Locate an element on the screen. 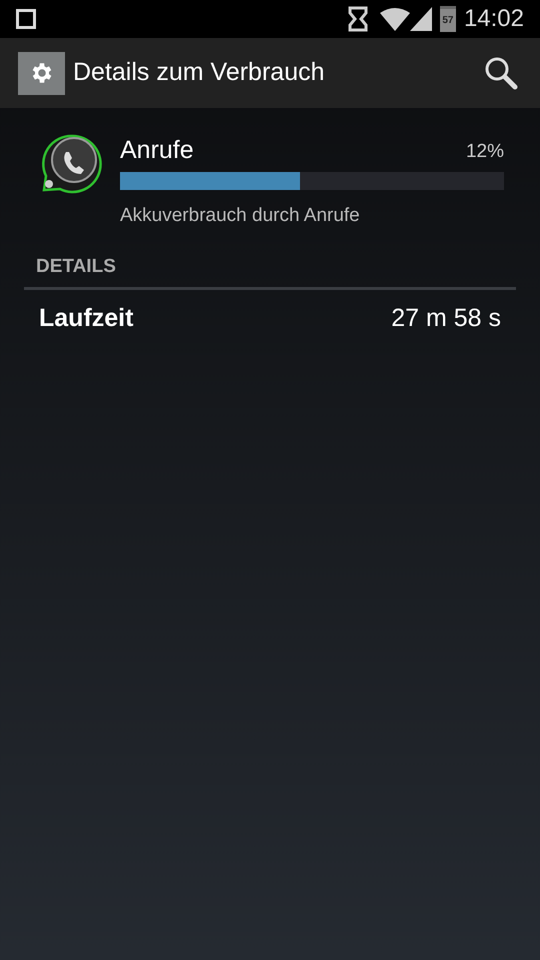  usage-description: Akkuverbrauch durch Anrufe is located at coordinates (240, 216).